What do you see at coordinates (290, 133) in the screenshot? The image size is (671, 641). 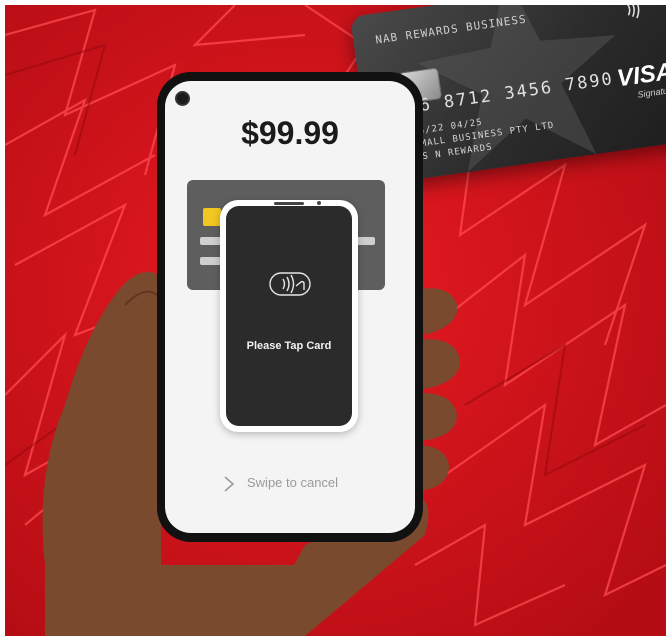 I see `payment-amount: $99.99` at bounding box center [290, 133].